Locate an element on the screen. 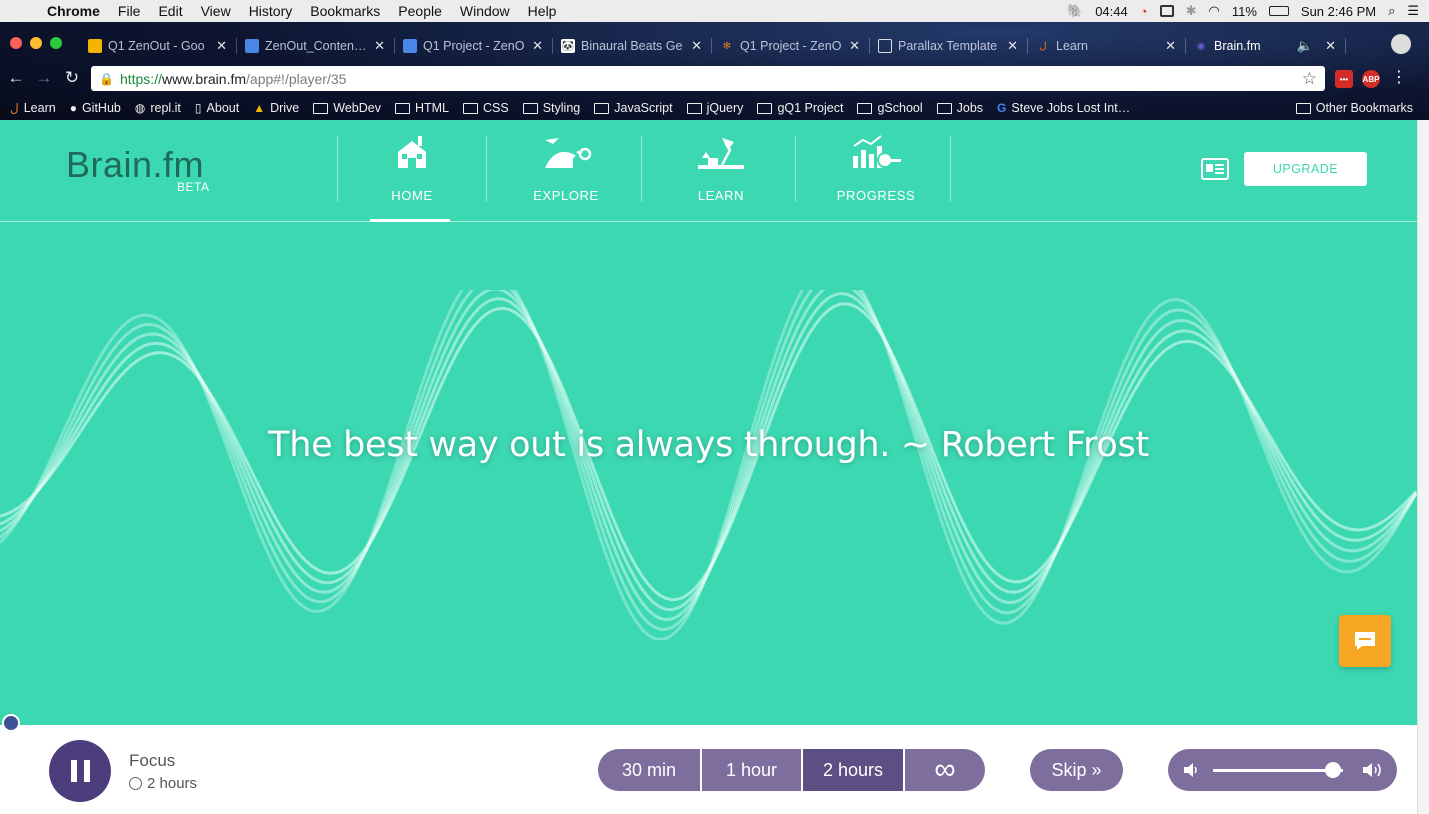 The height and width of the screenshot is (814, 1429). upgrade-button: UPGRADE is located at coordinates (1305, 169).